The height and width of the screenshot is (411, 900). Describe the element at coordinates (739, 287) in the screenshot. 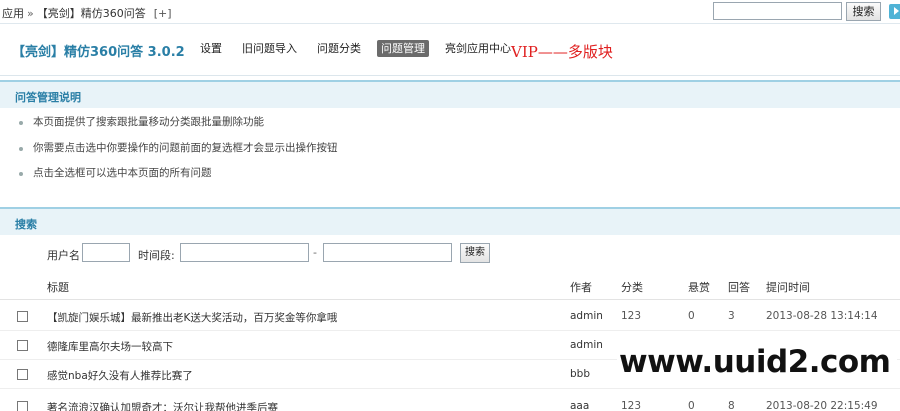

I see `col-answers: 回答` at that location.